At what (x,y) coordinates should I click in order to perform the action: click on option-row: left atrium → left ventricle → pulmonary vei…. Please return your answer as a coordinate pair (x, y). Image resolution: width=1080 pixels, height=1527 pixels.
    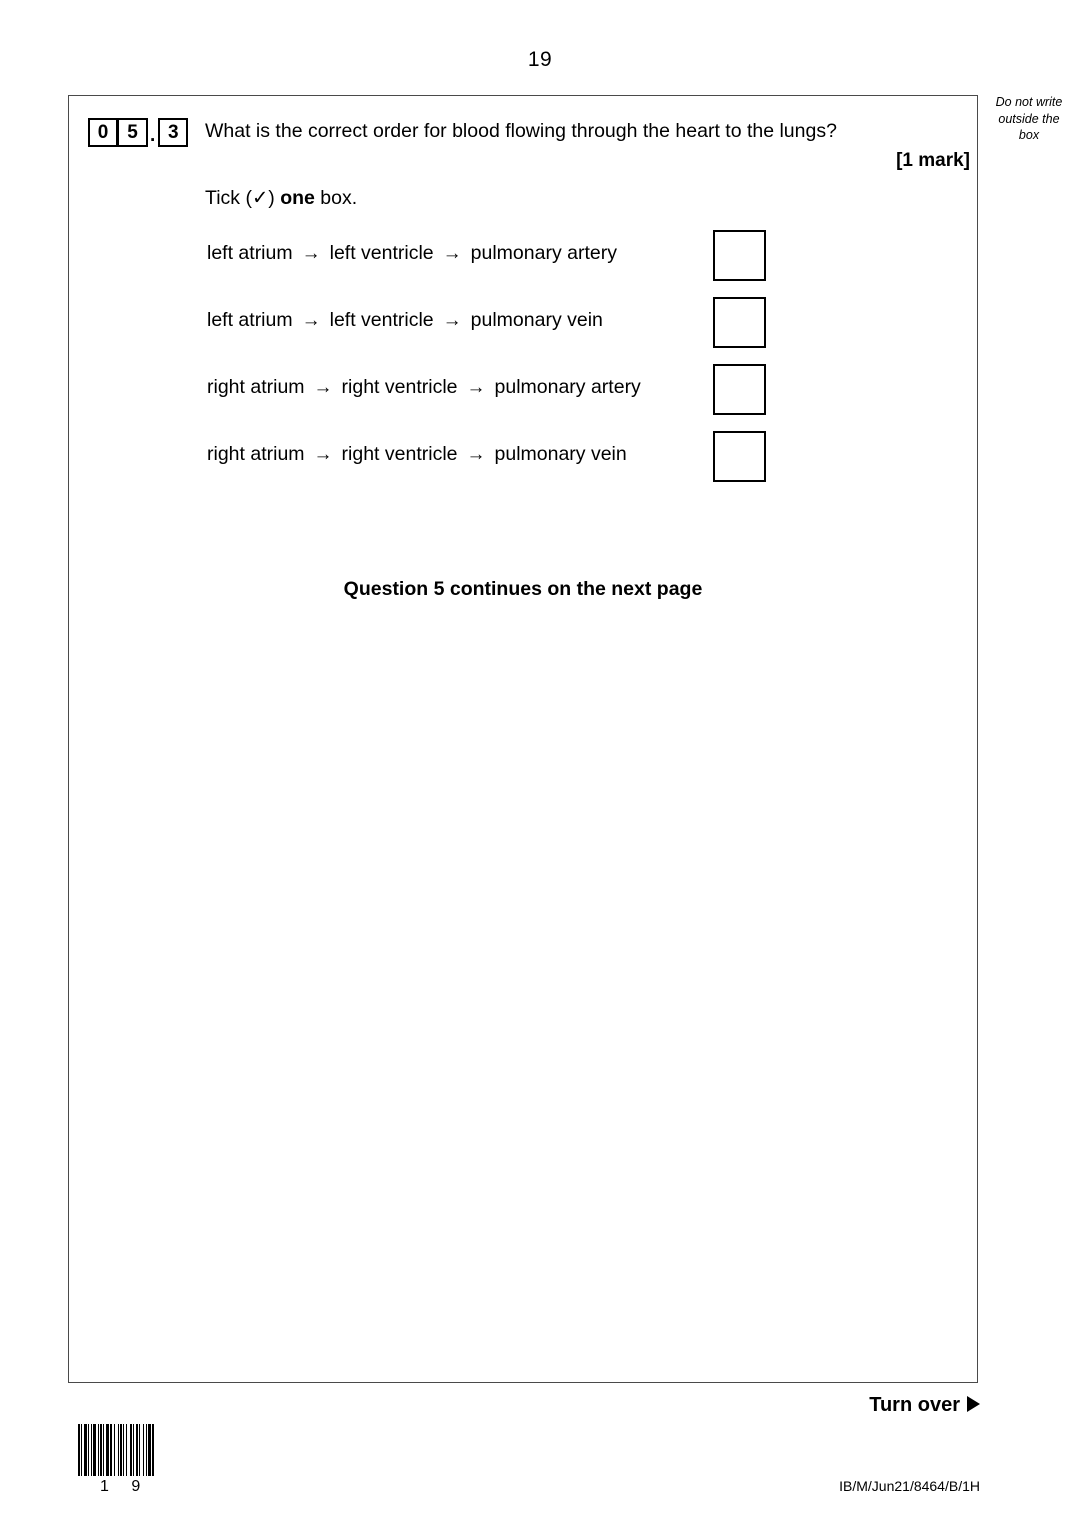
    Looking at the image, I should click on (517, 334).